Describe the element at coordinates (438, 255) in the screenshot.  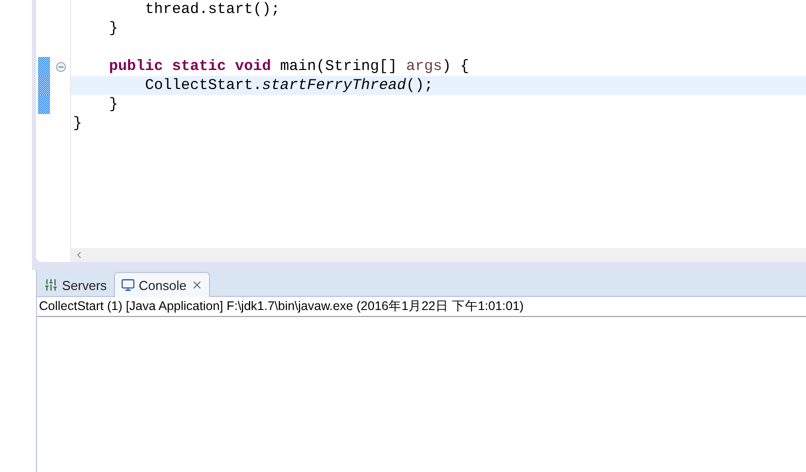
I see `horizontal-scrollbar` at that location.